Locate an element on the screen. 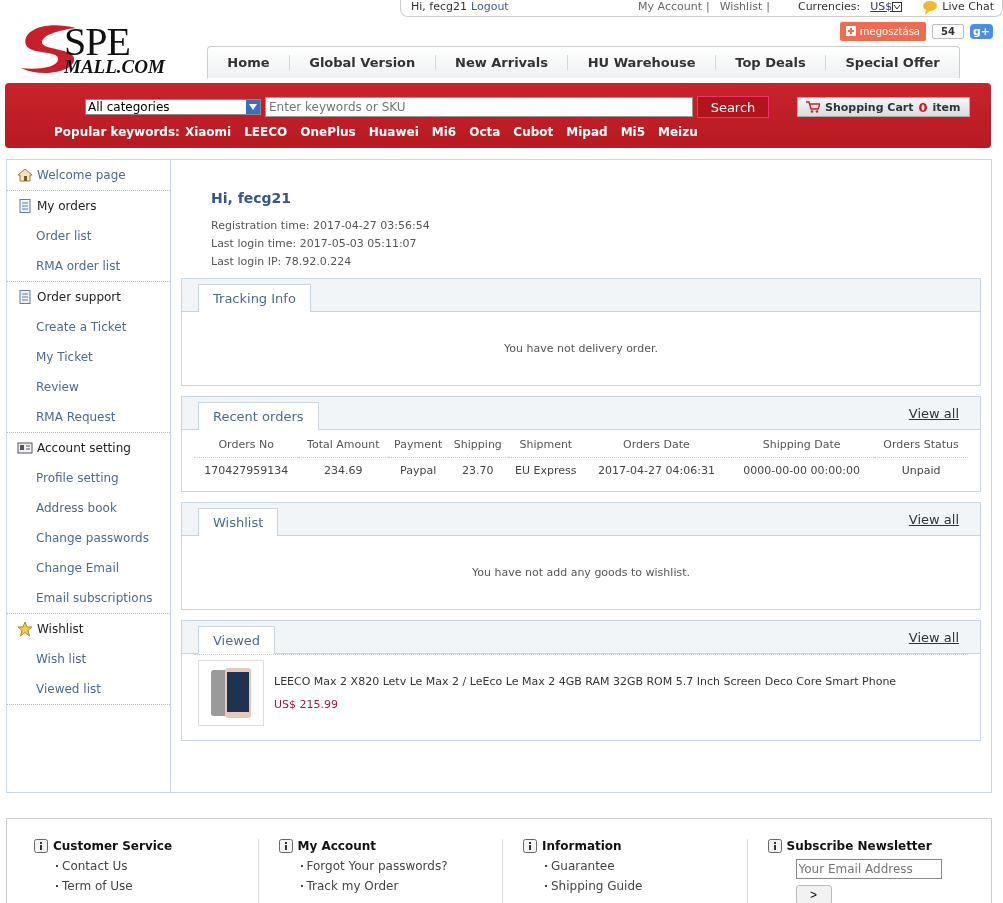  sidebar-section: Welcome page is located at coordinates (88, 175).